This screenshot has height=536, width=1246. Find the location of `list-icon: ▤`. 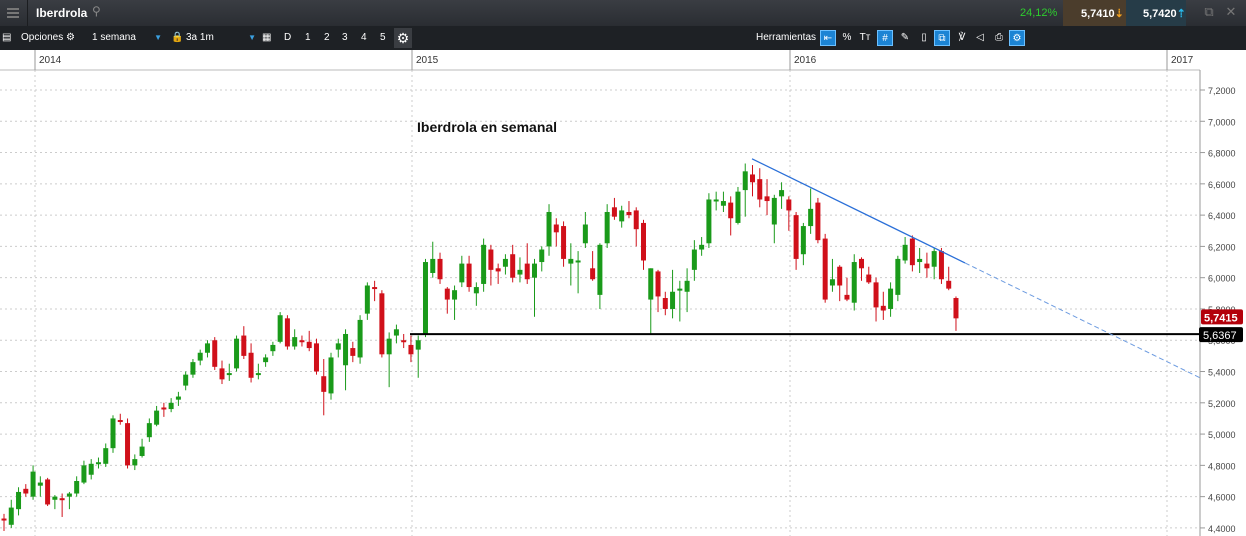

list-icon: ▤ is located at coordinates (6, 38).